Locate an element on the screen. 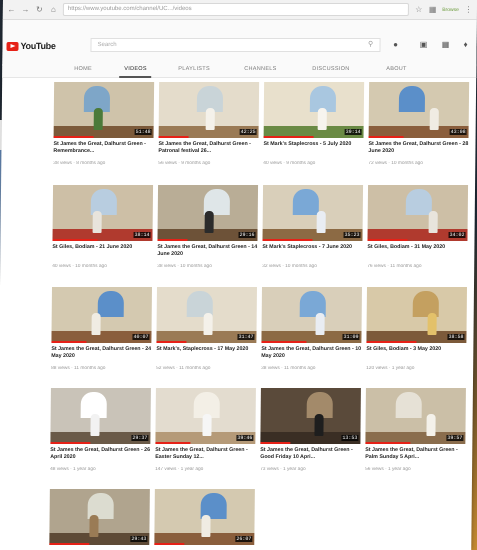  video-title: St Giles, Bodiam - 31 May 2020 is located at coordinates (417, 250).